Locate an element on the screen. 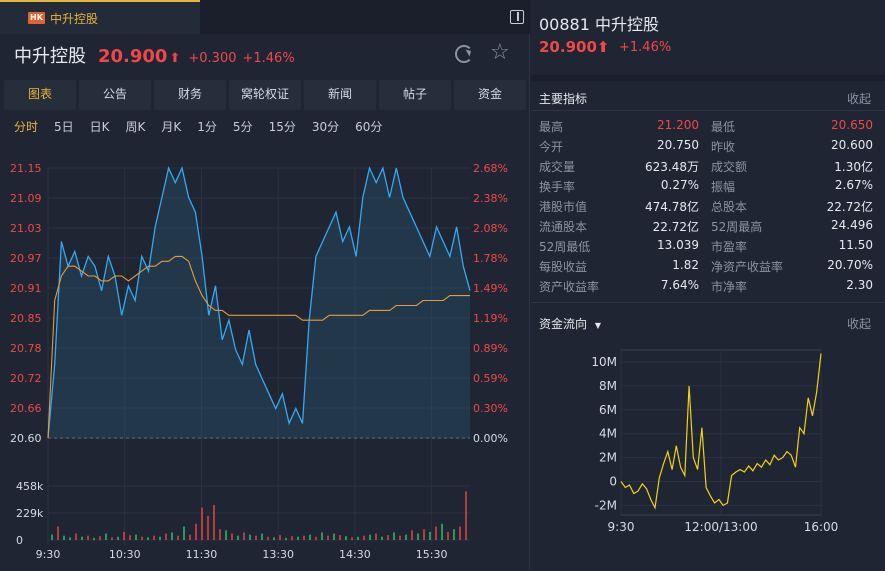 The height and width of the screenshot is (571, 885). up-arrow-icon: ⬆ is located at coordinates (175, 58).